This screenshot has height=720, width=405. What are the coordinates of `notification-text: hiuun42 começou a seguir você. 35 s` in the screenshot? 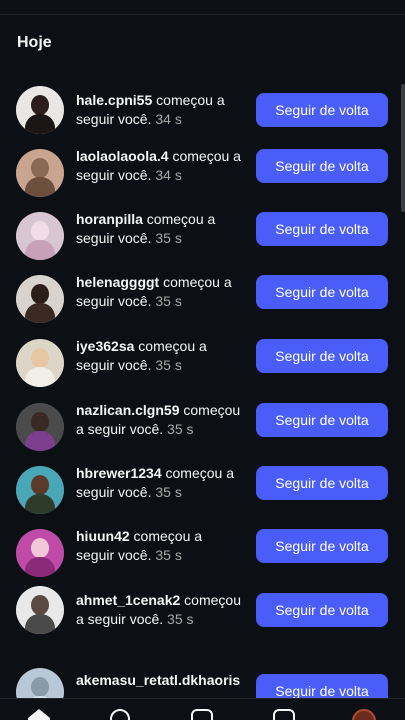 It's located at (160, 546).